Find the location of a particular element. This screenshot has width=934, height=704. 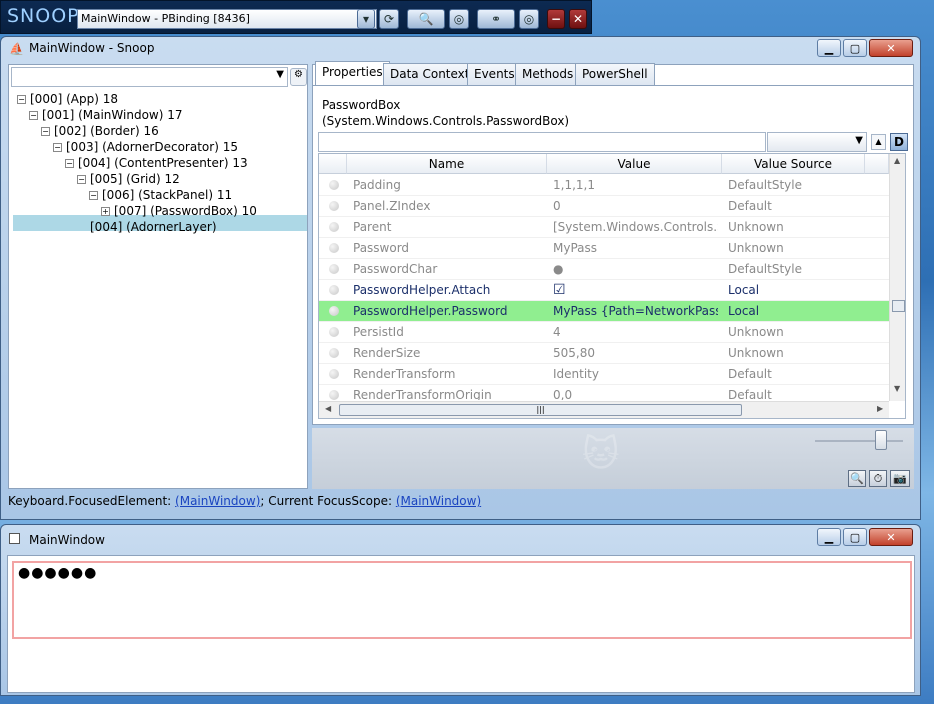

sort-up-icon: ▲ is located at coordinates (878, 142).